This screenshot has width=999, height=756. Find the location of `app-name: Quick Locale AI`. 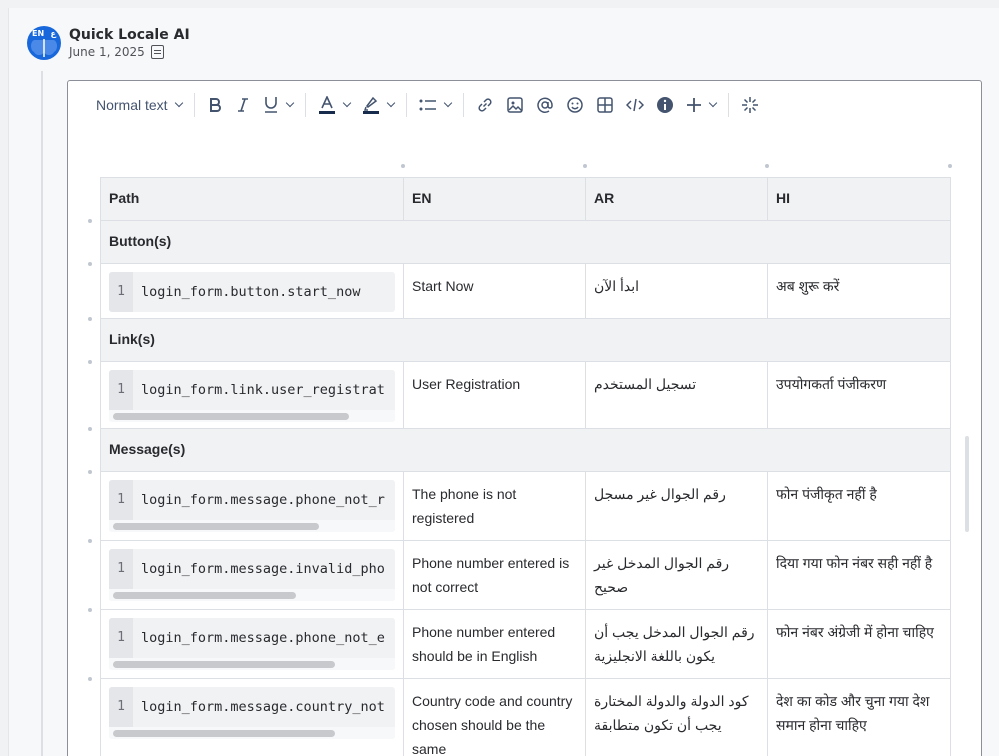

app-name: Quick Locale AI is located at coordinates (129, 35).